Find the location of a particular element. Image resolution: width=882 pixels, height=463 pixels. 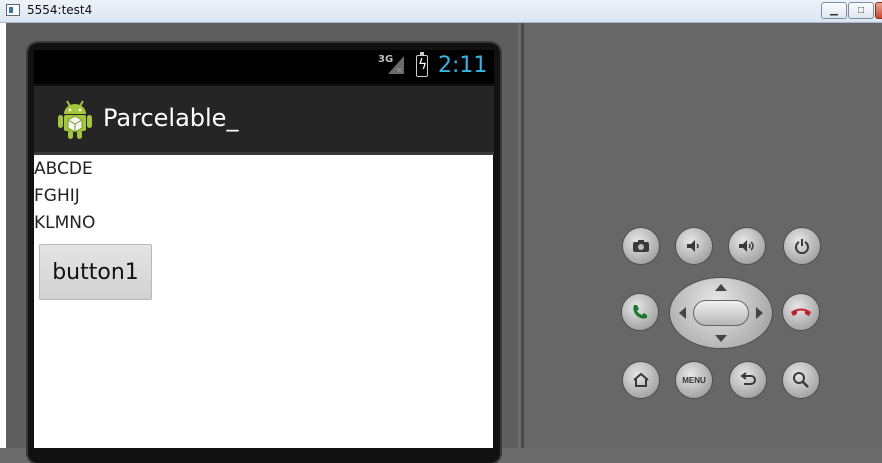

minimize-button: ▁ is located at coordinates (834, 10).